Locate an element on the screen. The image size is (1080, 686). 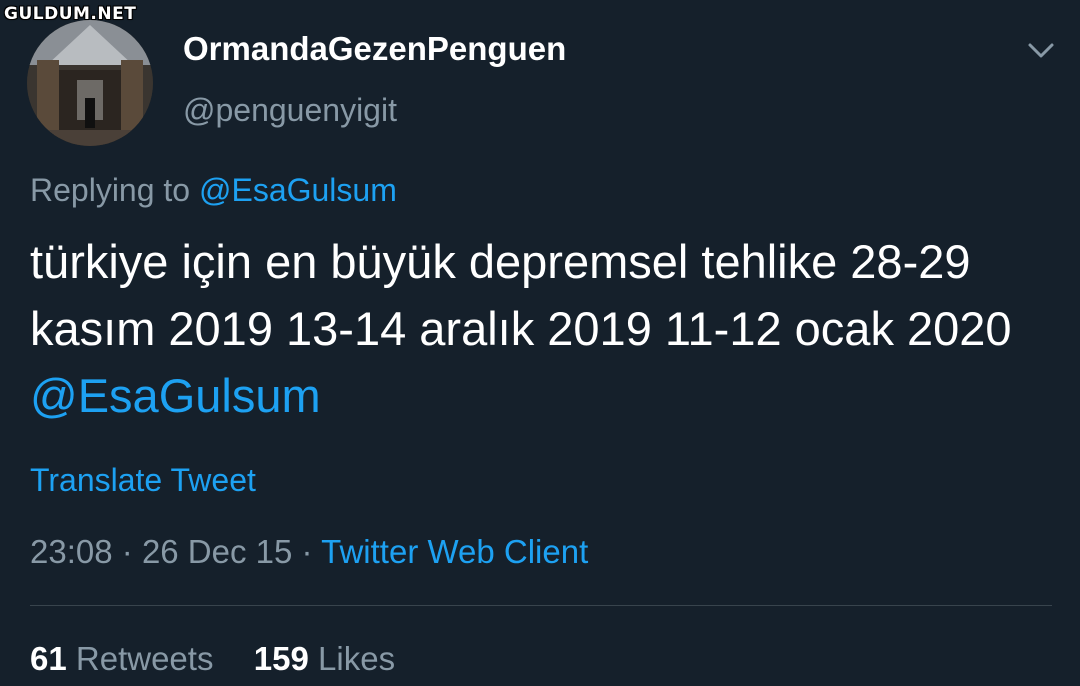
user-handle: @penguenyigit is located at coordinates (290, 110).